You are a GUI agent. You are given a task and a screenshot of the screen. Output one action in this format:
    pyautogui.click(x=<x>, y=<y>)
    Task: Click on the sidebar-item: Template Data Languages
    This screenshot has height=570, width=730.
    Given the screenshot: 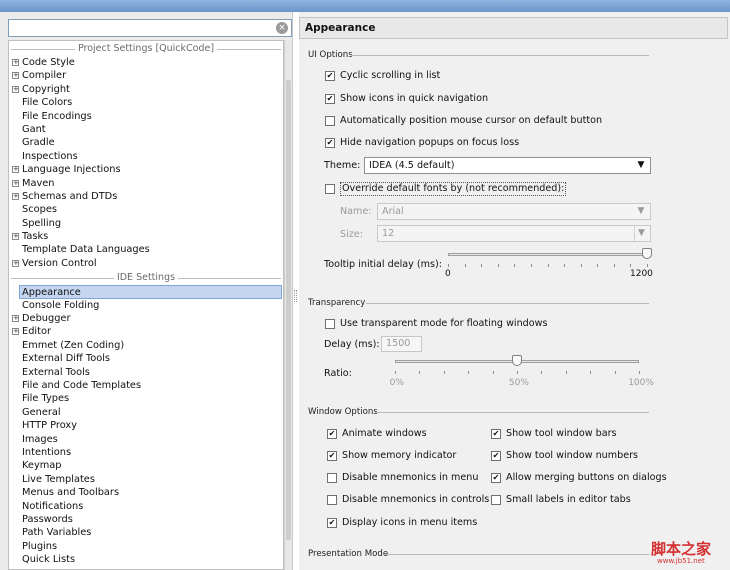 What is the action you would take?
    pyautogui.click(x=146, y=249)
    